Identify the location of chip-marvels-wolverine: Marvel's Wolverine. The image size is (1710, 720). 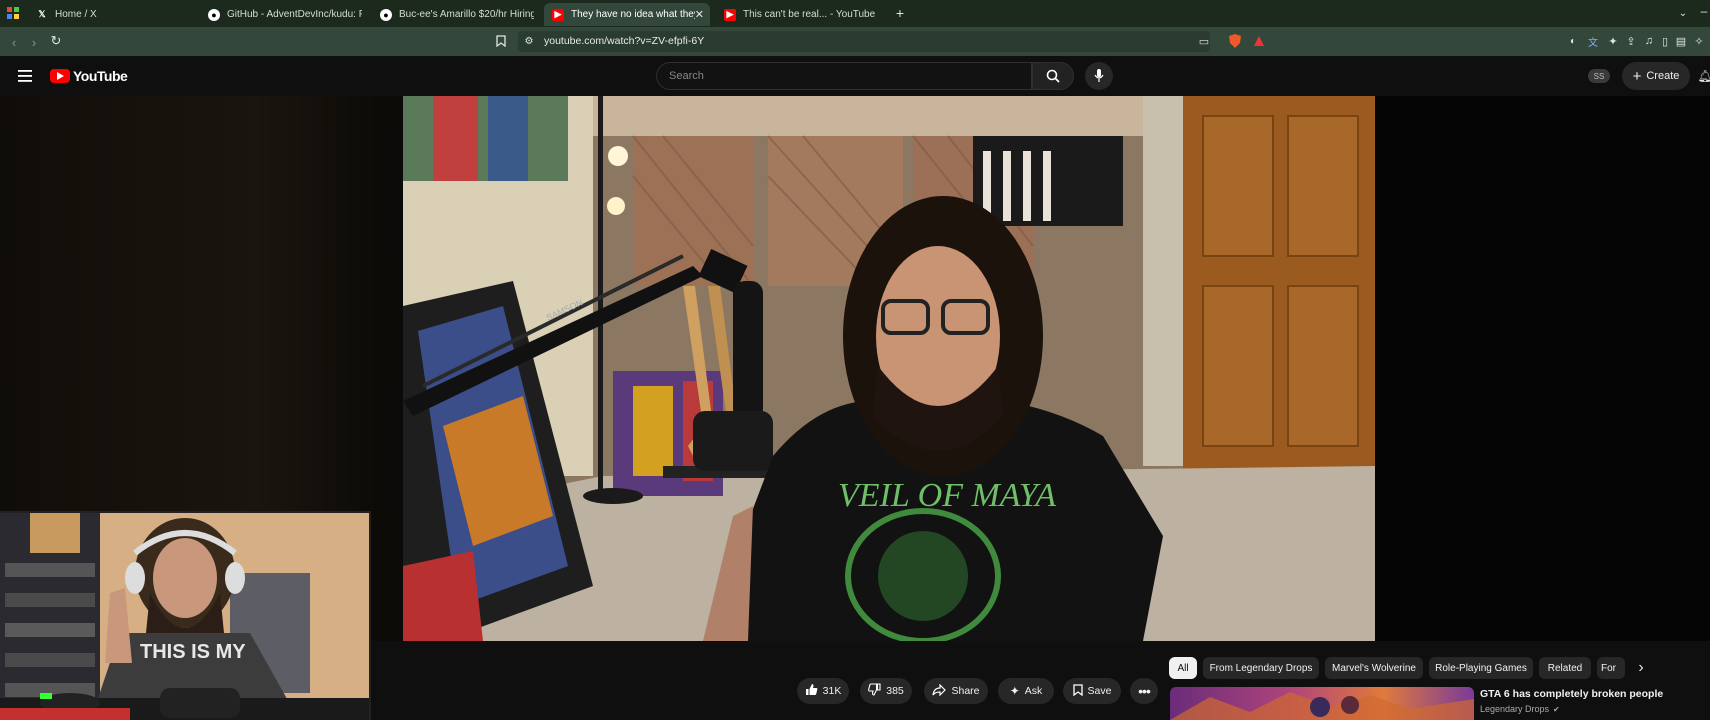
(1374, 668).